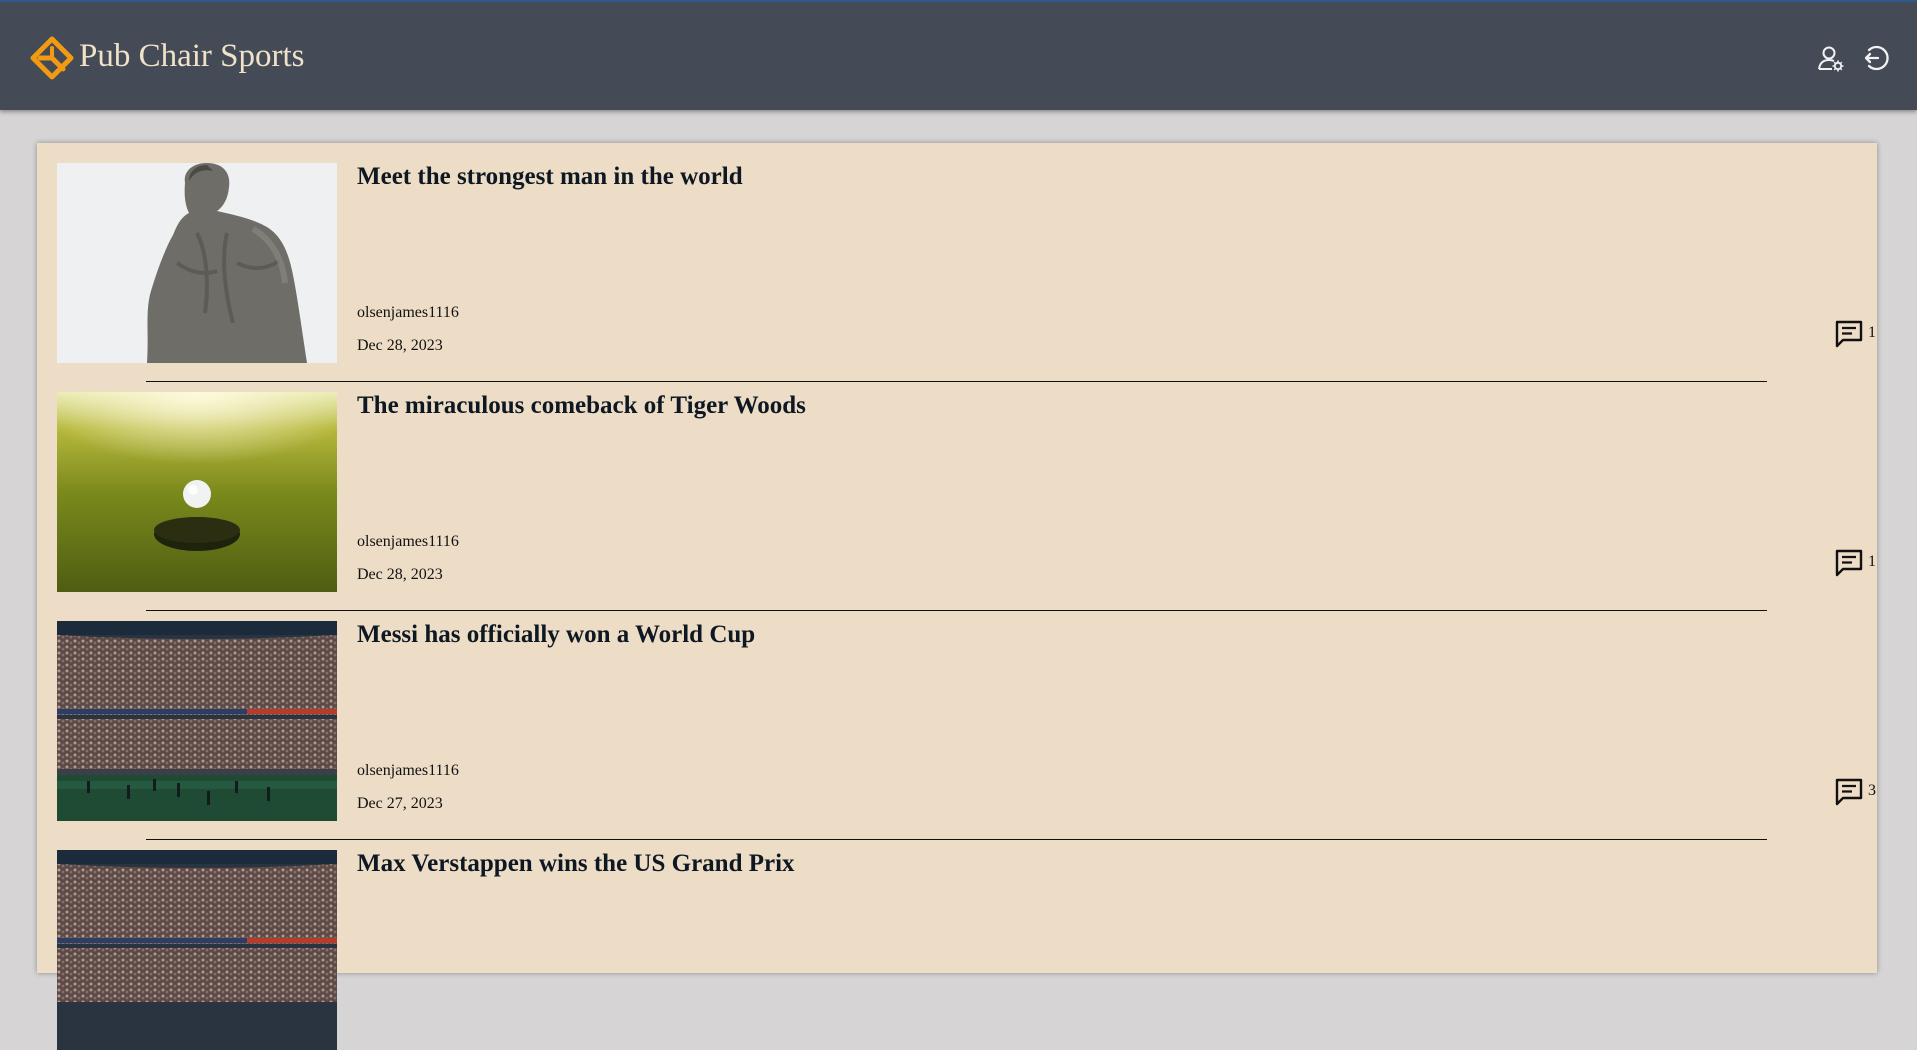 This screenshot has width=1917, height=1050. I want to click on user-gear-icon, so click(1831, 58).